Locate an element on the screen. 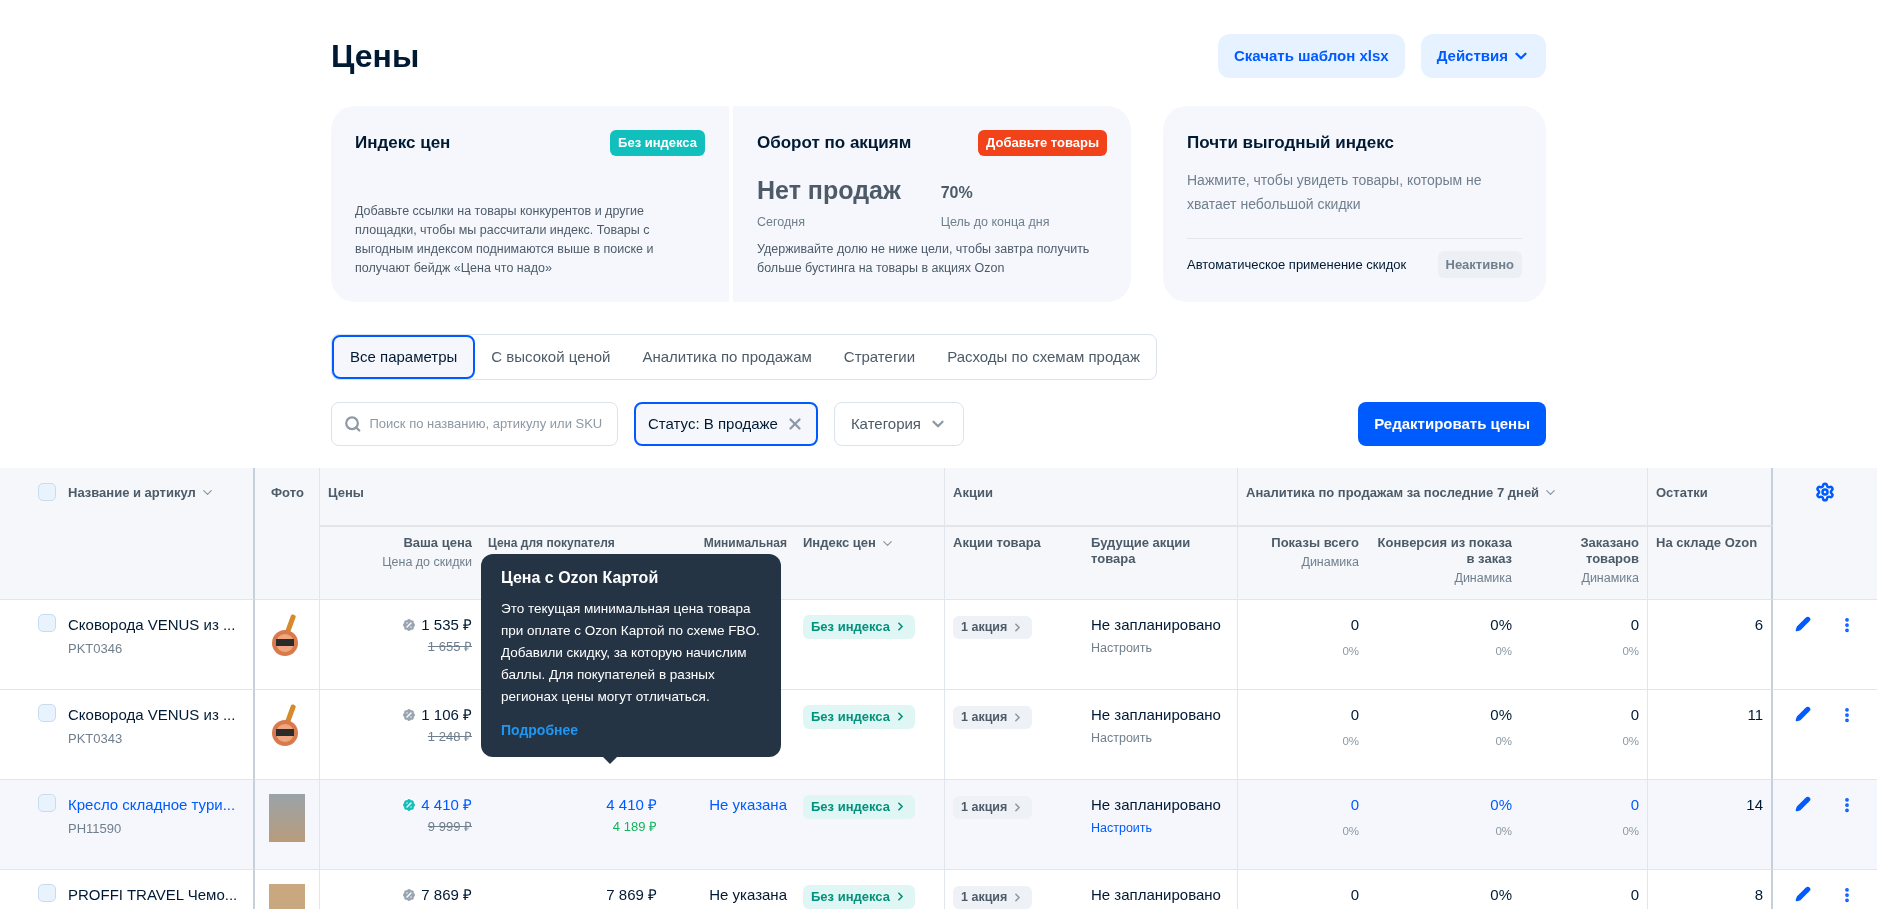 This screenshot has width=1877, height=909. column-header: Индекс цен is located at coordinates (849, 543).